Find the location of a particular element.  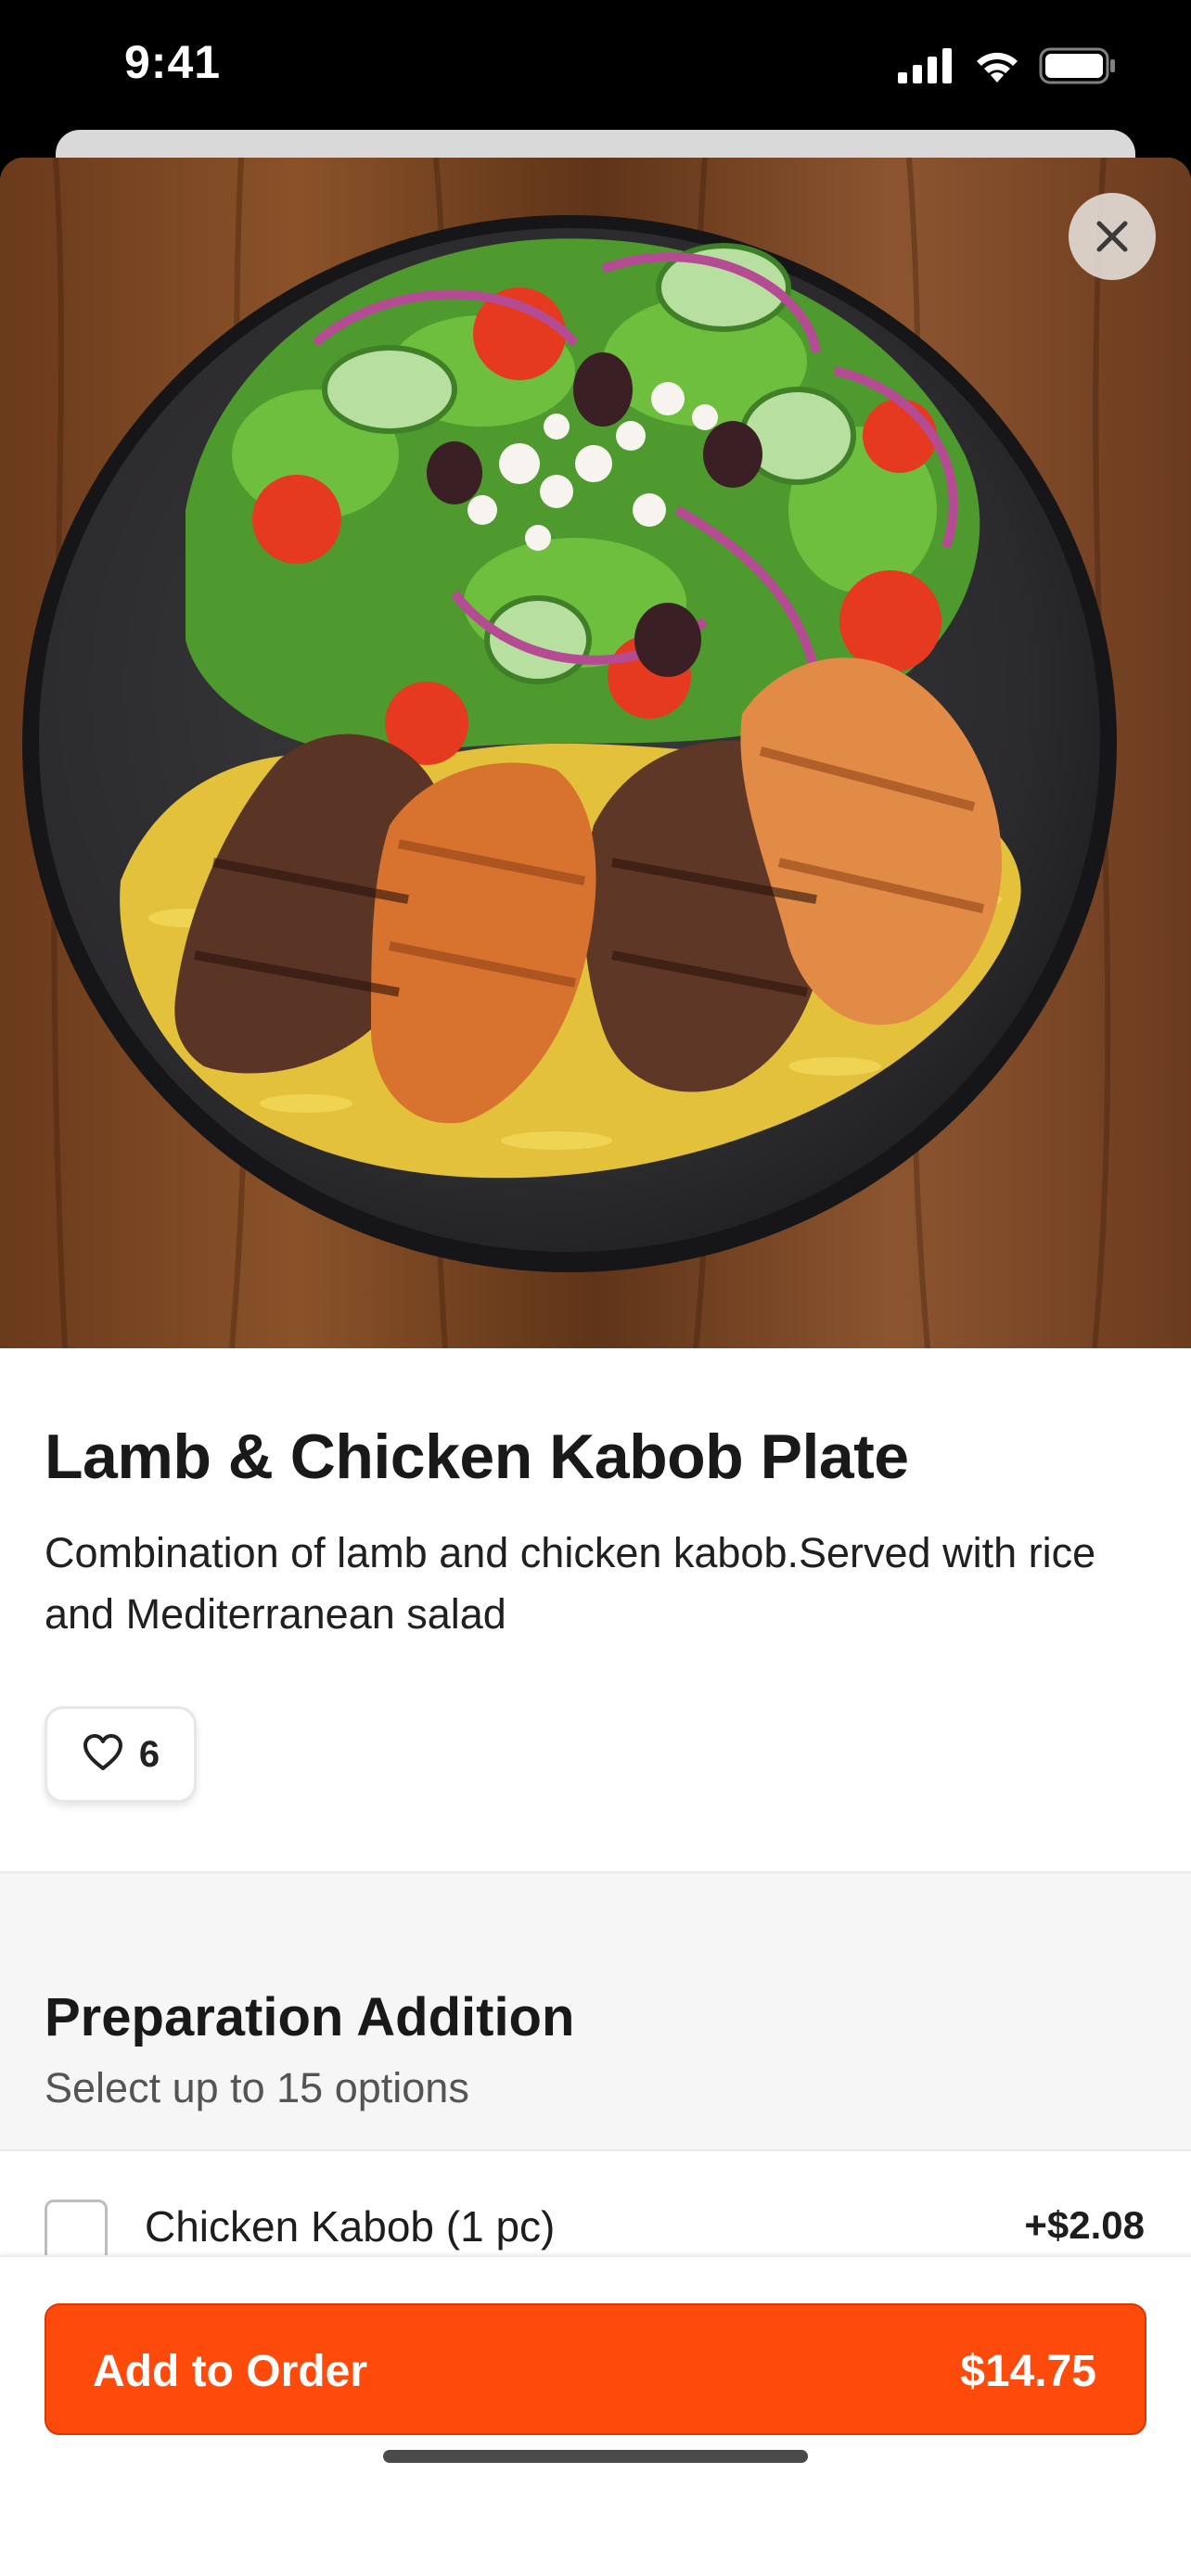

home-indicator is located at coordinates (595, 2457).